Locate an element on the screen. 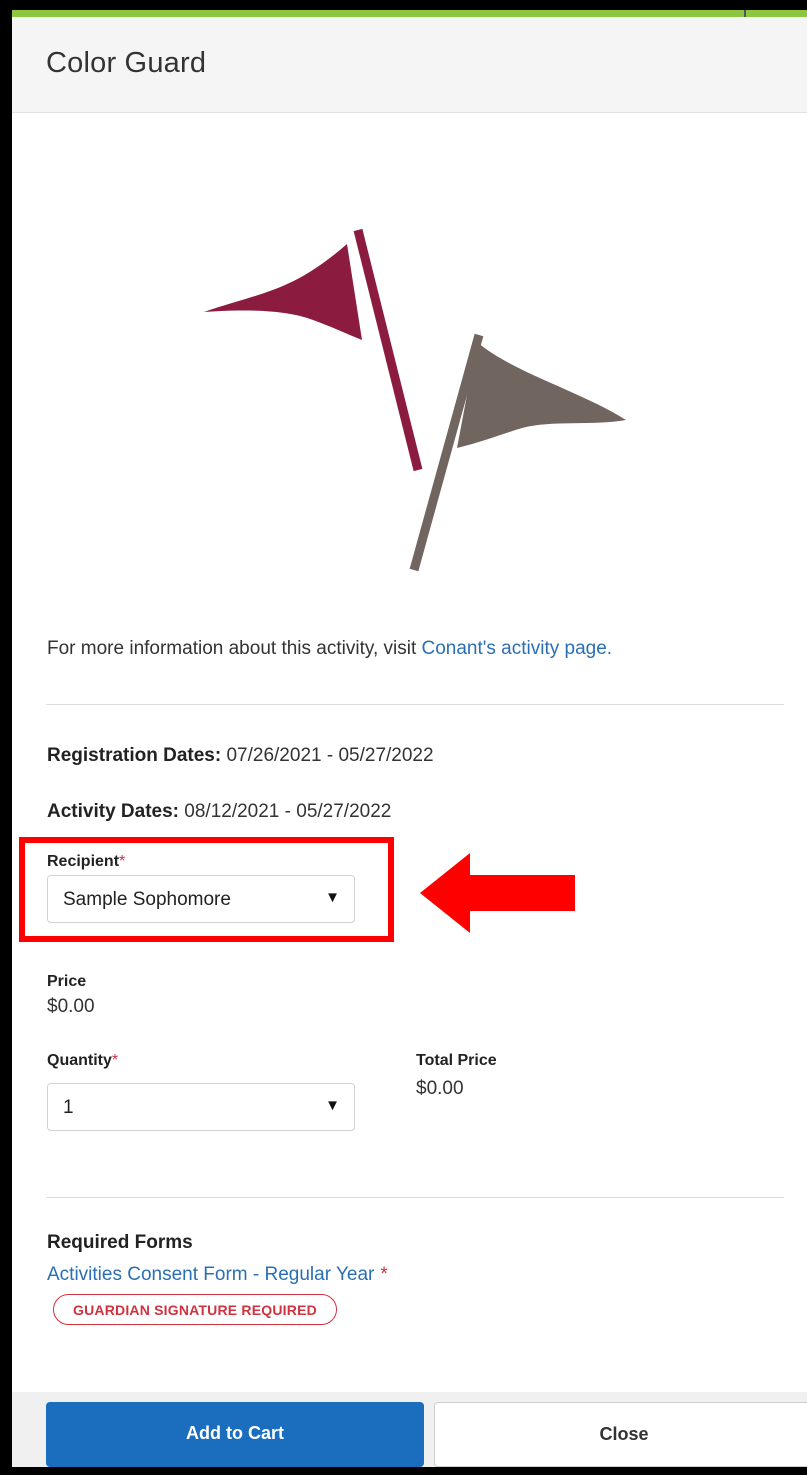 The image size is (807, 1475). annotation-highlight-box is located at coordinates (206, 889).